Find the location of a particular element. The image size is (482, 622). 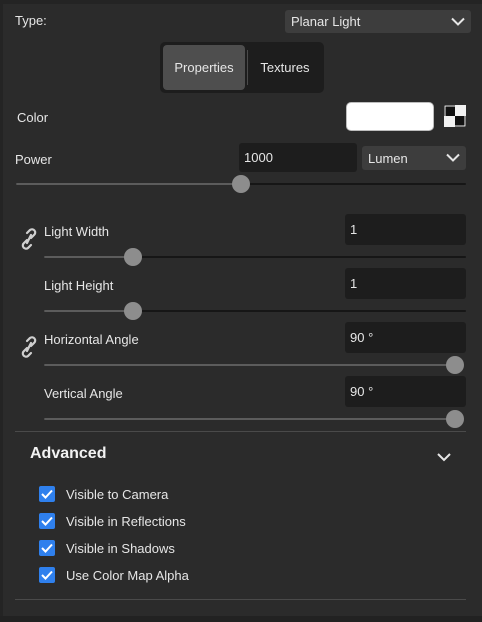

power-slider-fill is located at coordinates (128, 184).